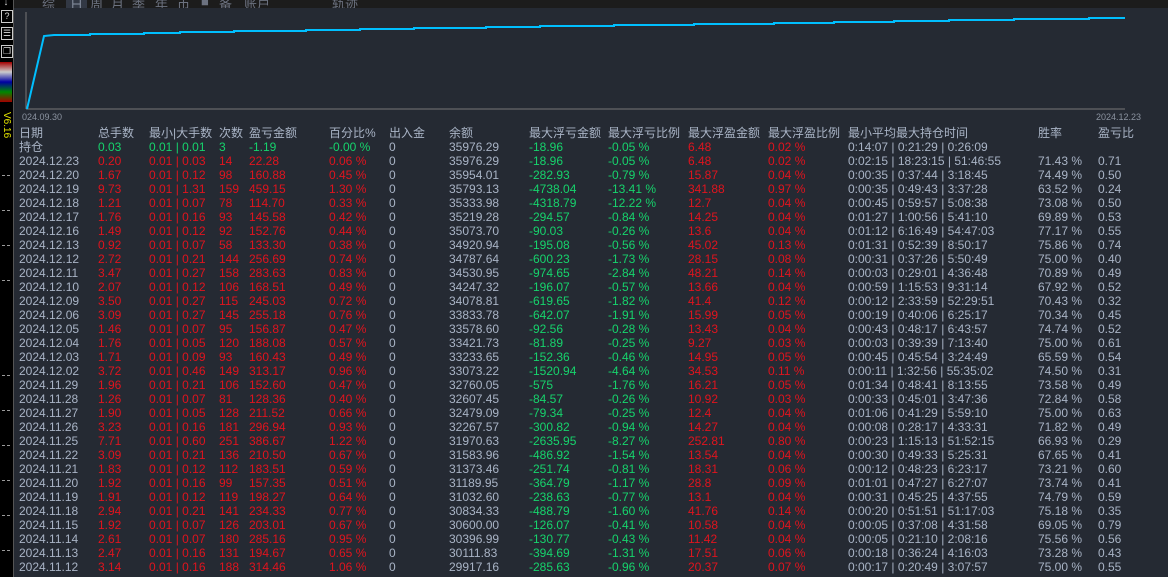  What do you see at coordinates (110, 357) in the screenshot?
I see `cell-total-lots: 1.71` at bounding box center [110, 357].